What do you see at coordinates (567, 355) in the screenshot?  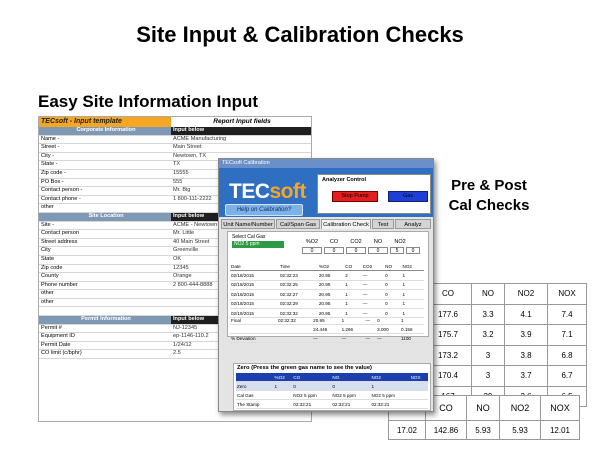 I see `results-top-cell: 6.8` at bounding box center [567, 355].